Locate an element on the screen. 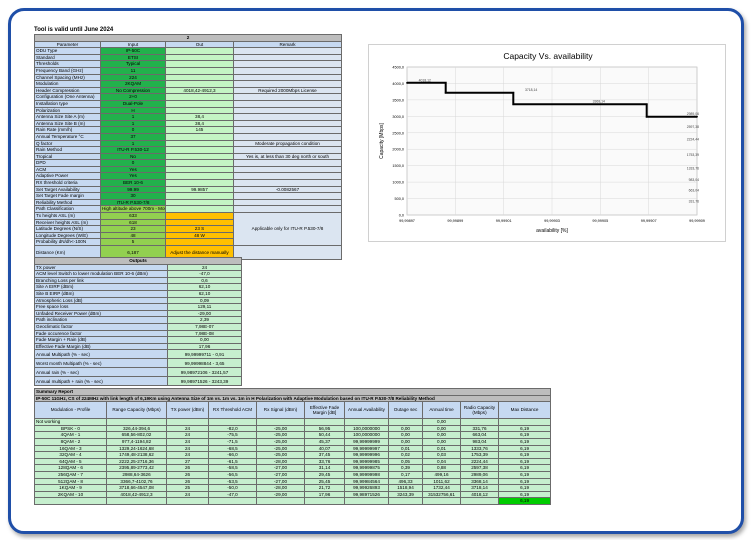  parameter-input: 48 is located at coordinates (133, 235).